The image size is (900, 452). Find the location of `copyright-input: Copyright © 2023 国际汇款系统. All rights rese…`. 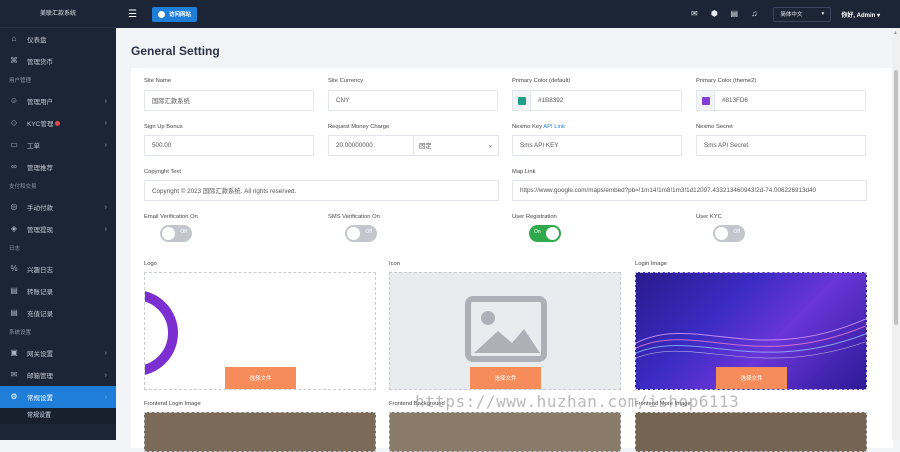

copyright-input: Copyright © 2023 国际汇款系统. All rights rese… is located at coordinates (321, 190).